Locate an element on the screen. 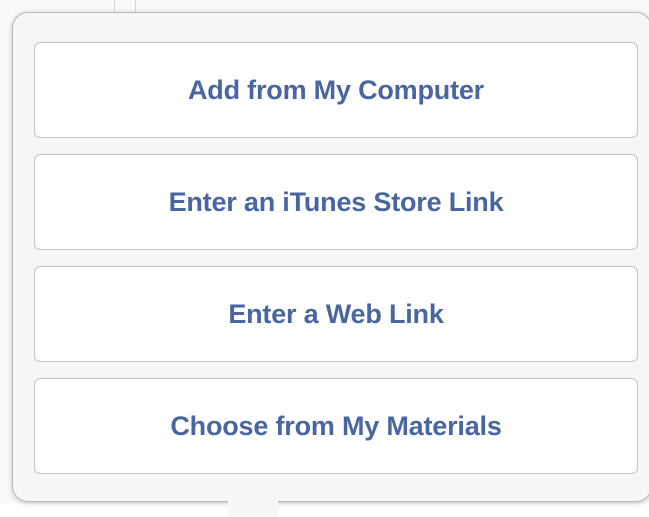  add-from-my-computer-label: Add from My Computer is located at coordinates (336, 89).